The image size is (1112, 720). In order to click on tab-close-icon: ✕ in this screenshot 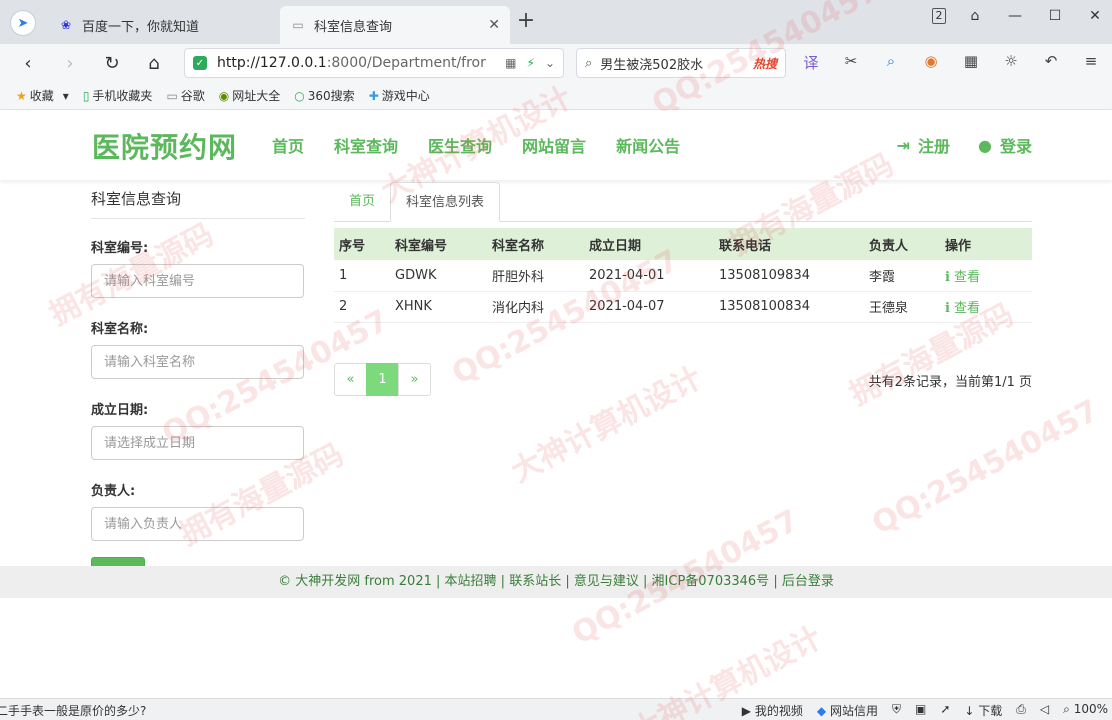, I will do `click(494, 25)`.